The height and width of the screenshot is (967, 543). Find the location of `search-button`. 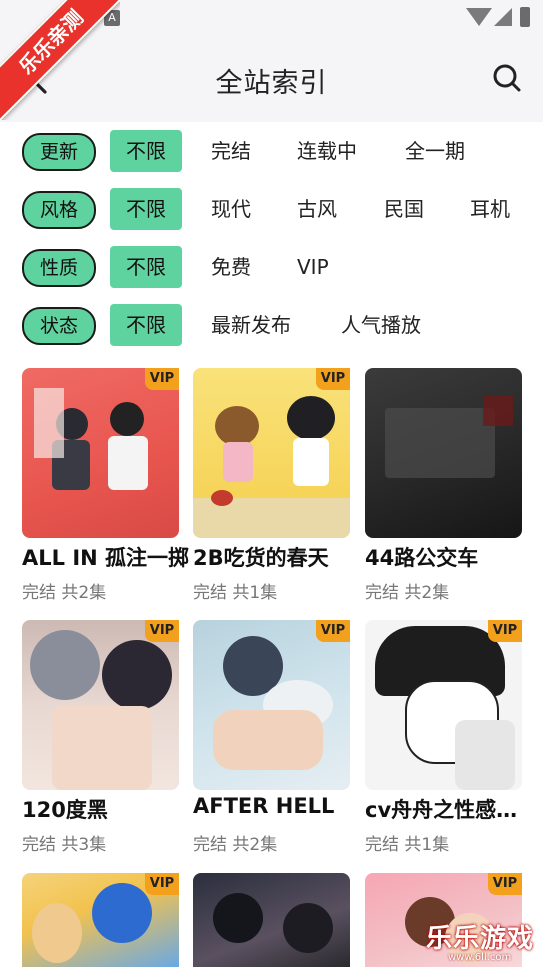

search-button is located at coordinates (507, 78).